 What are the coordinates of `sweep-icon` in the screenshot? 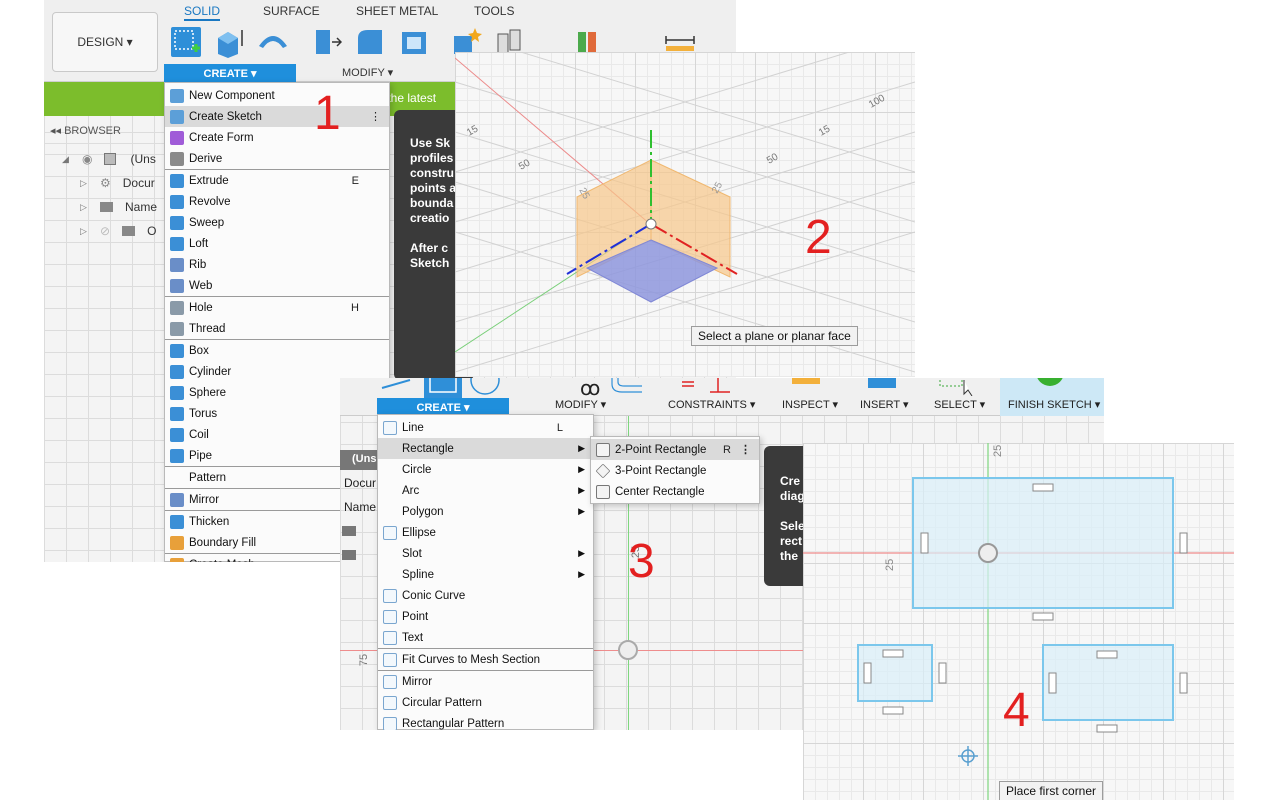 It's located at (177, 222).